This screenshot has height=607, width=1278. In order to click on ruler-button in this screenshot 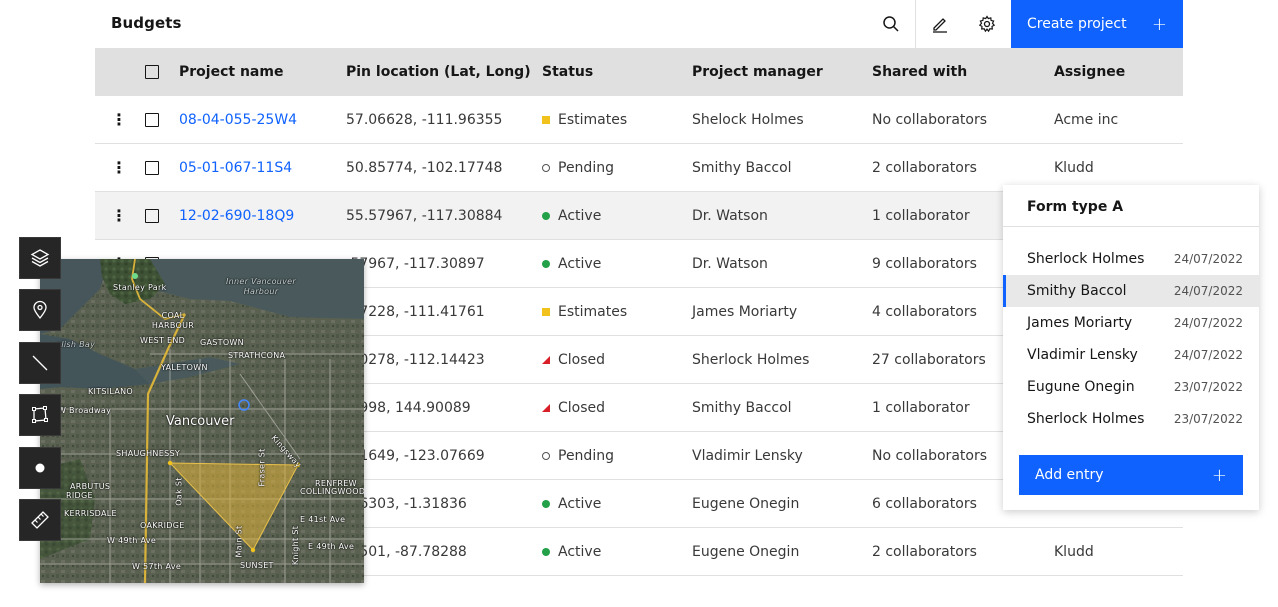, I will do `click(40, 520)`.